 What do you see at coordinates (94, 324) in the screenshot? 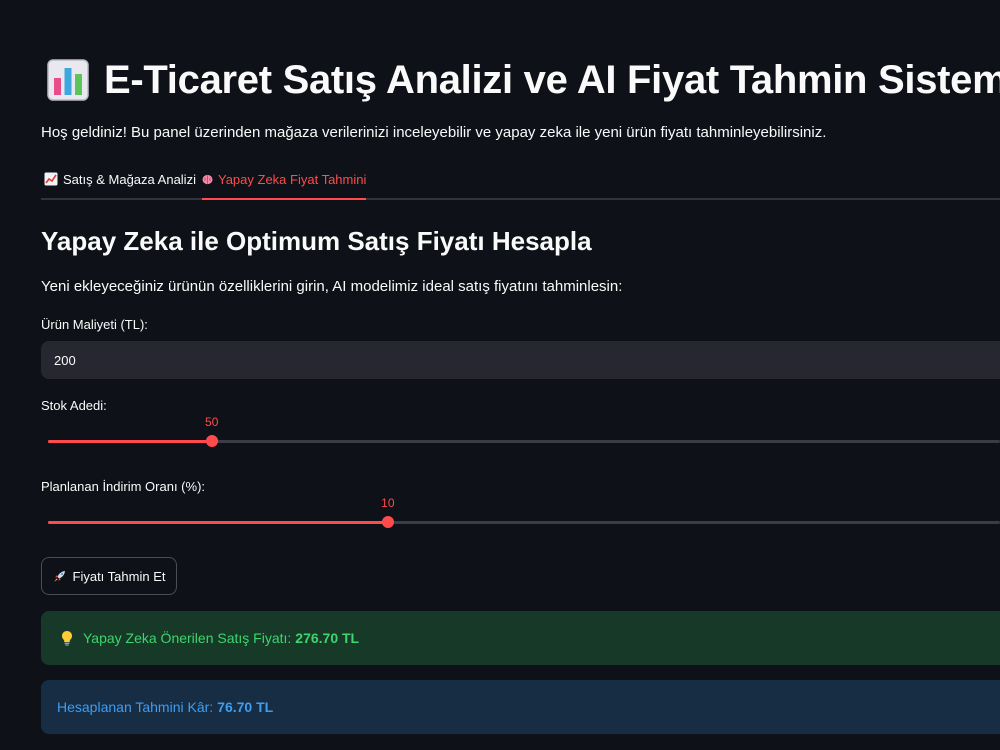
I see `cost-label: Ürün Maliyeti (TL):` at bounding box center [94, 324].